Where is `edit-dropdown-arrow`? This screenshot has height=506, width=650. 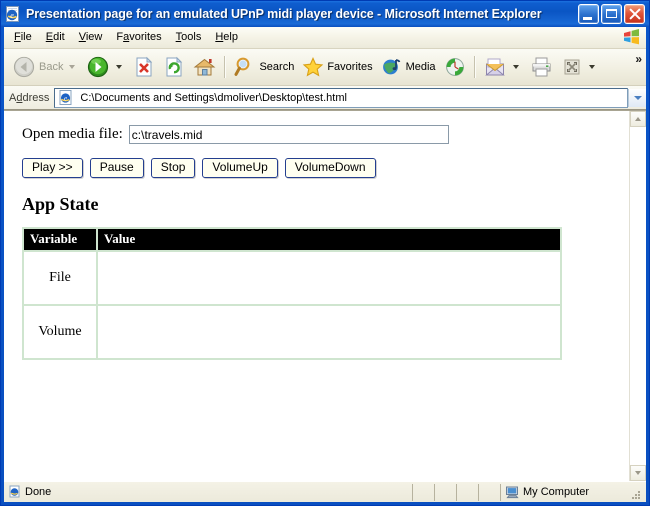
edit-dropdown-arrow is located at coordinates (591, 67).